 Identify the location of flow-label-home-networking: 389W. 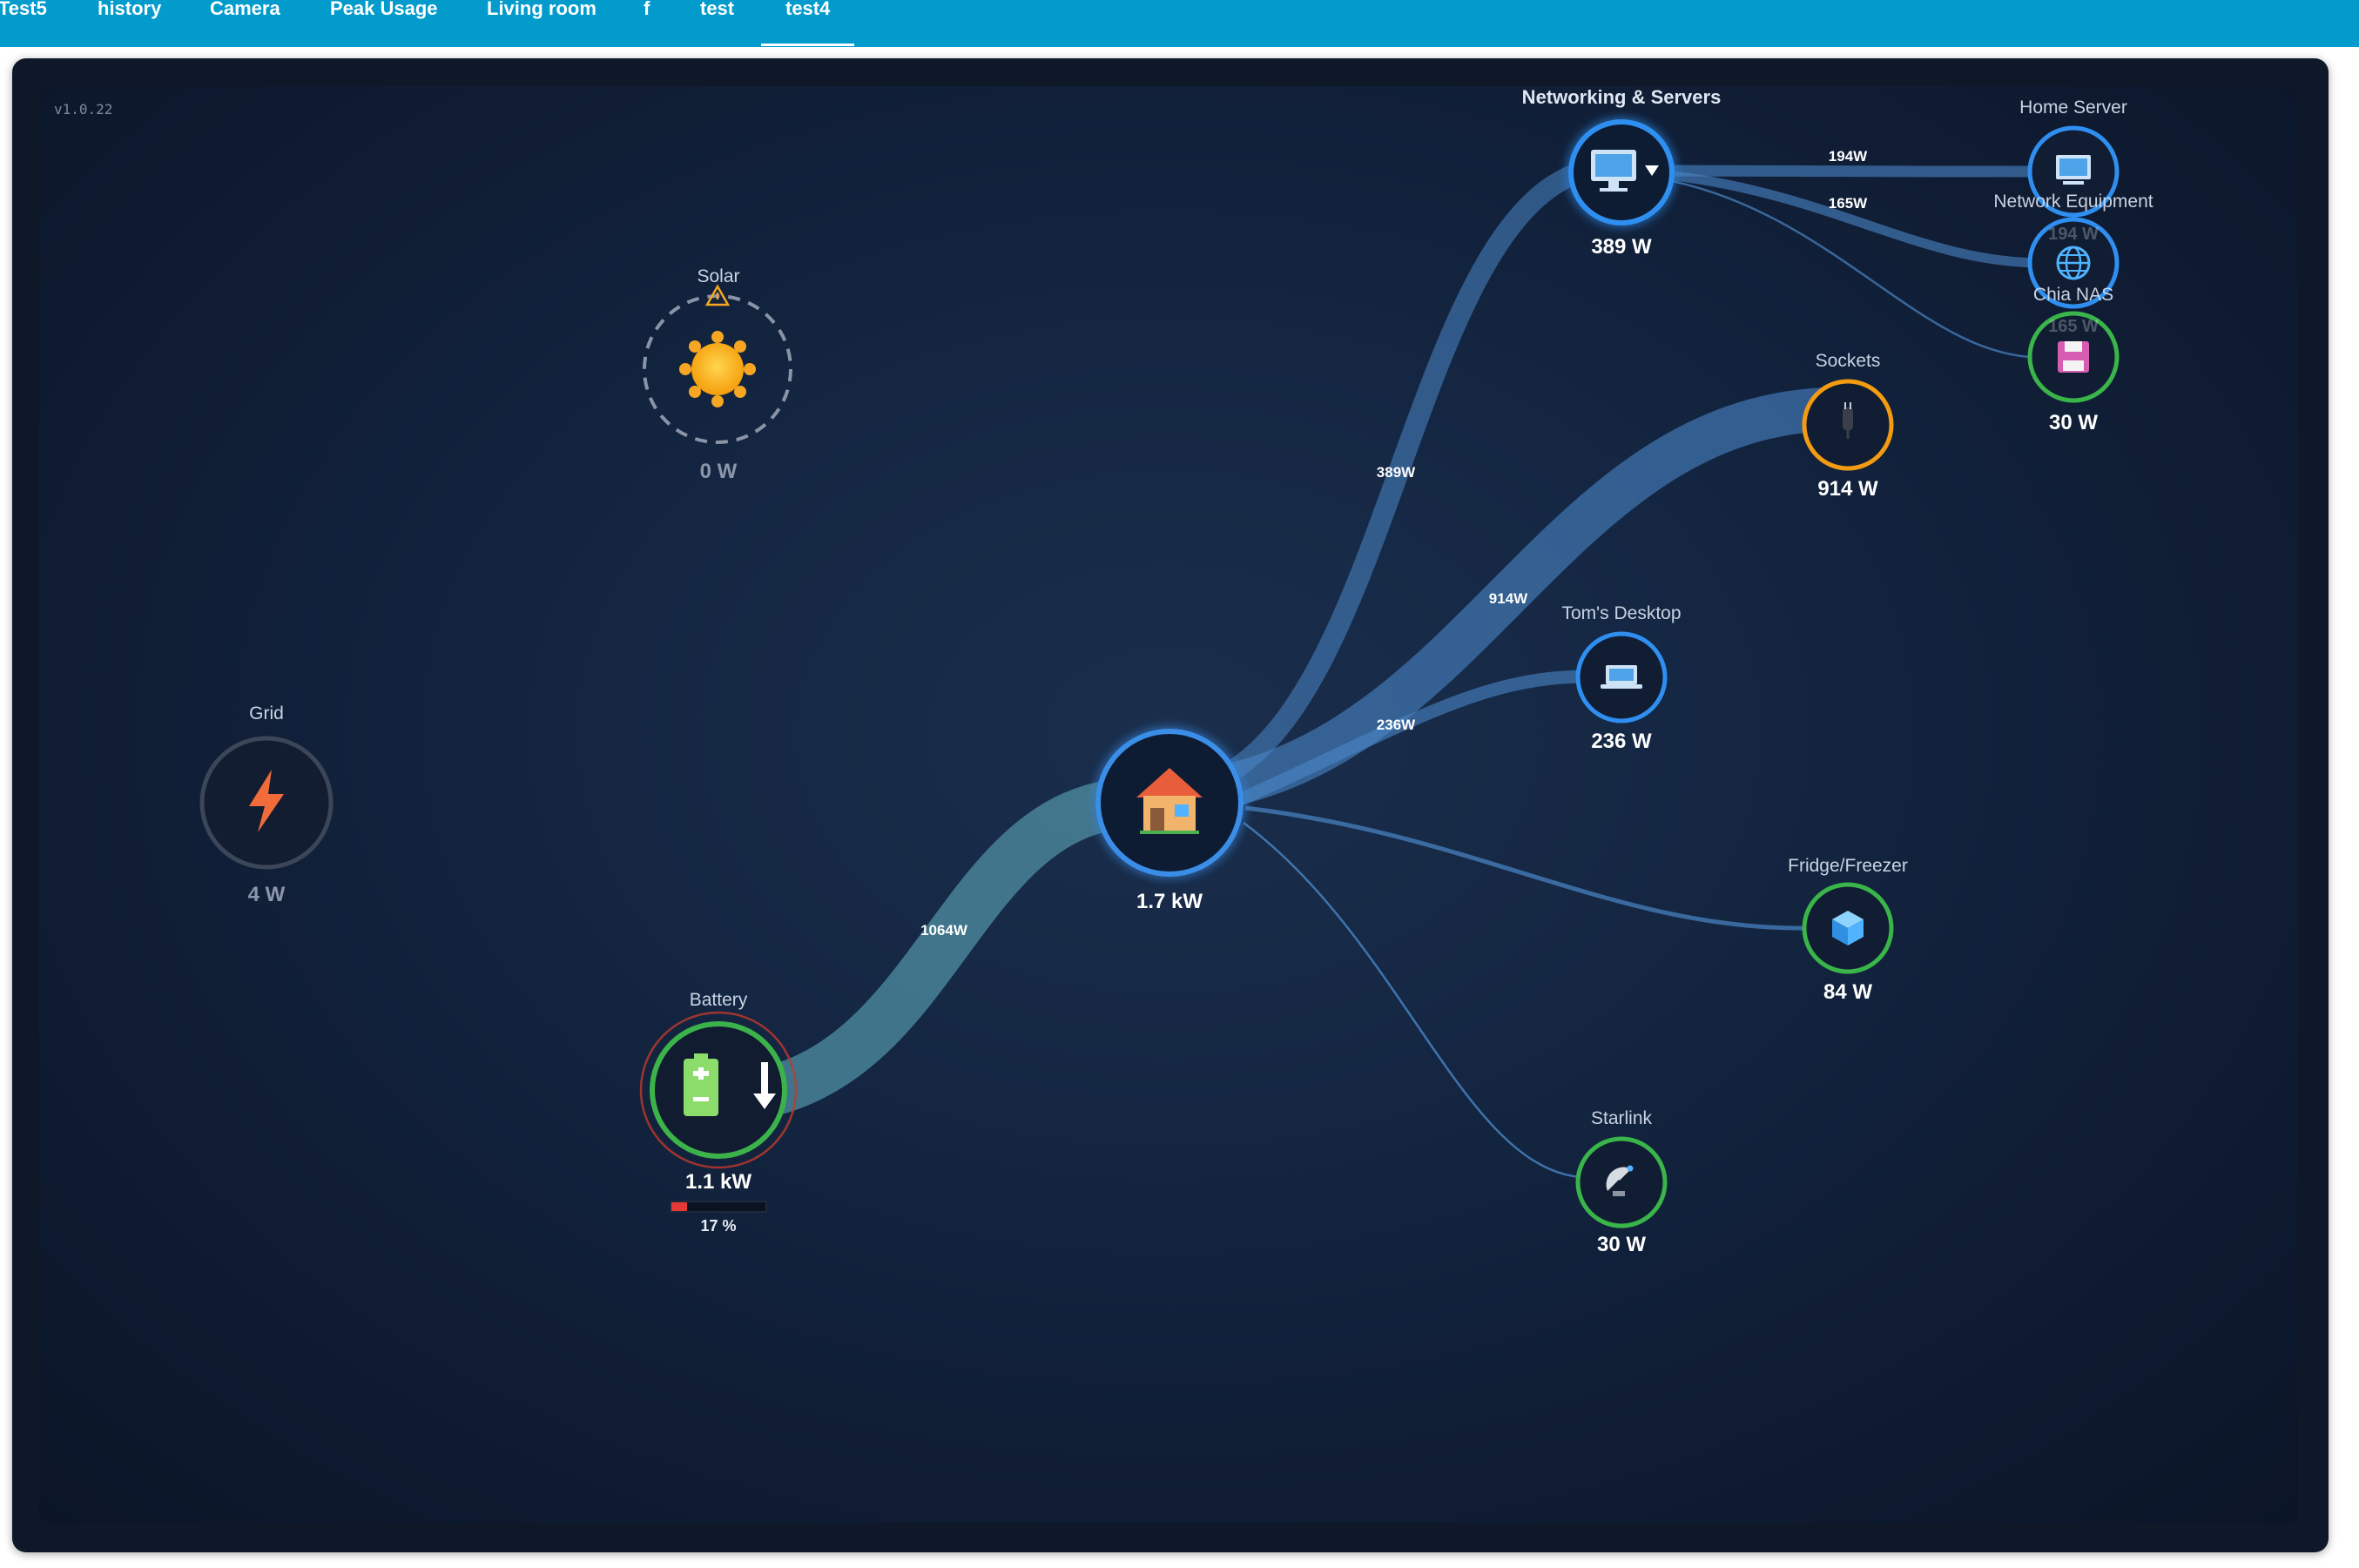
(1396, 472).